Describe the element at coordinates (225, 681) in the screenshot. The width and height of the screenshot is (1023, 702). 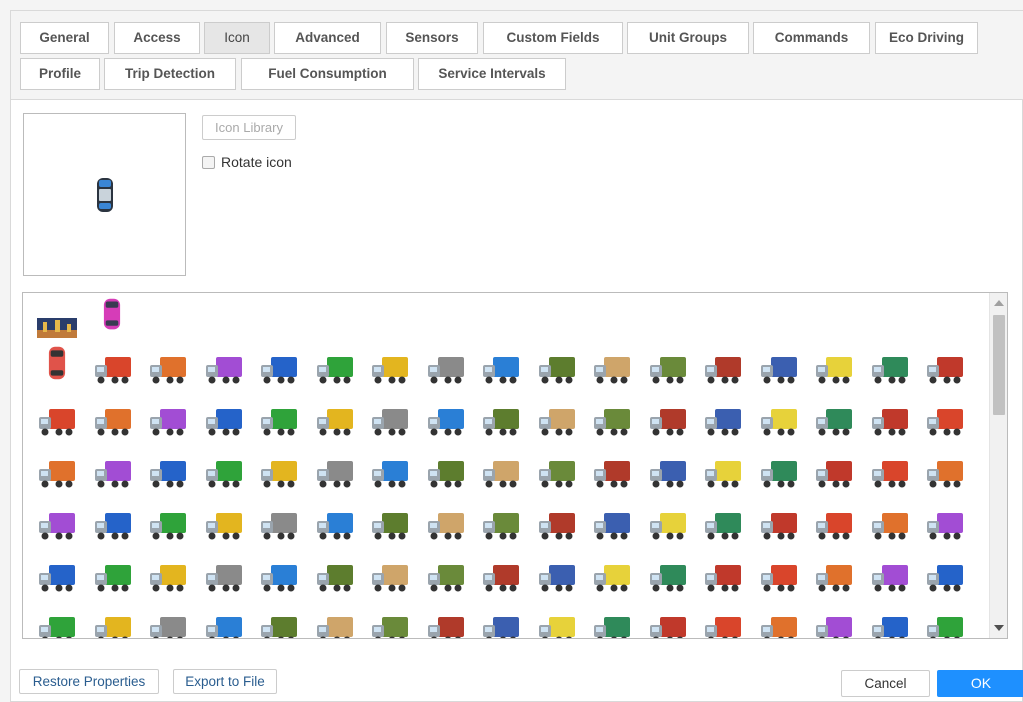
I see `export-to-file-button: Export to File` at that location.